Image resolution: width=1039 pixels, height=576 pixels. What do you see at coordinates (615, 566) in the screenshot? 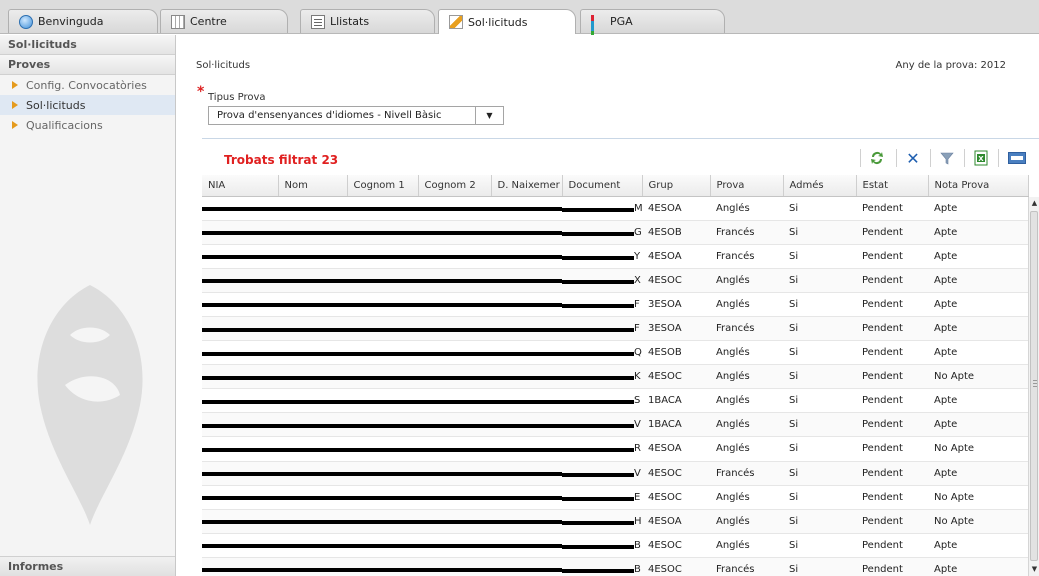
I see `table-row: B 4ESOC Francés Si Pendent Apte` at bounding box center [615, 566].